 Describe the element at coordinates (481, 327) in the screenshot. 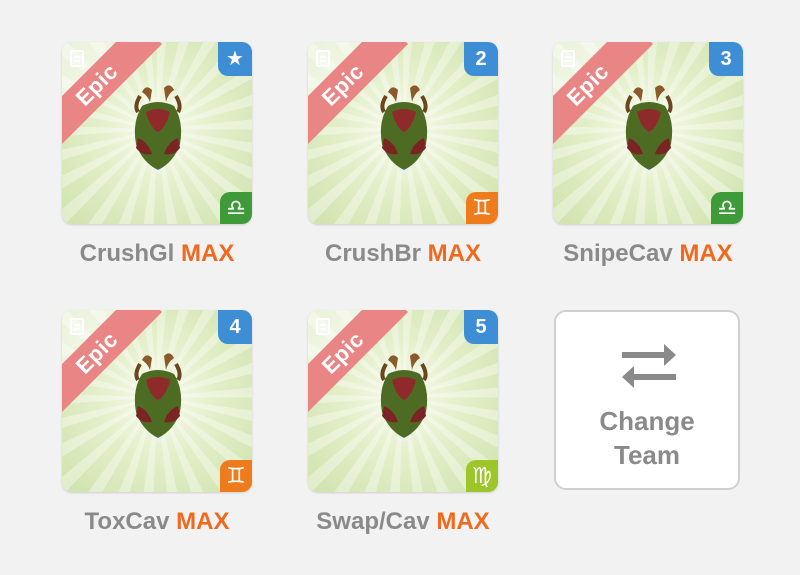

I see `slot-badge: 5` at that location.